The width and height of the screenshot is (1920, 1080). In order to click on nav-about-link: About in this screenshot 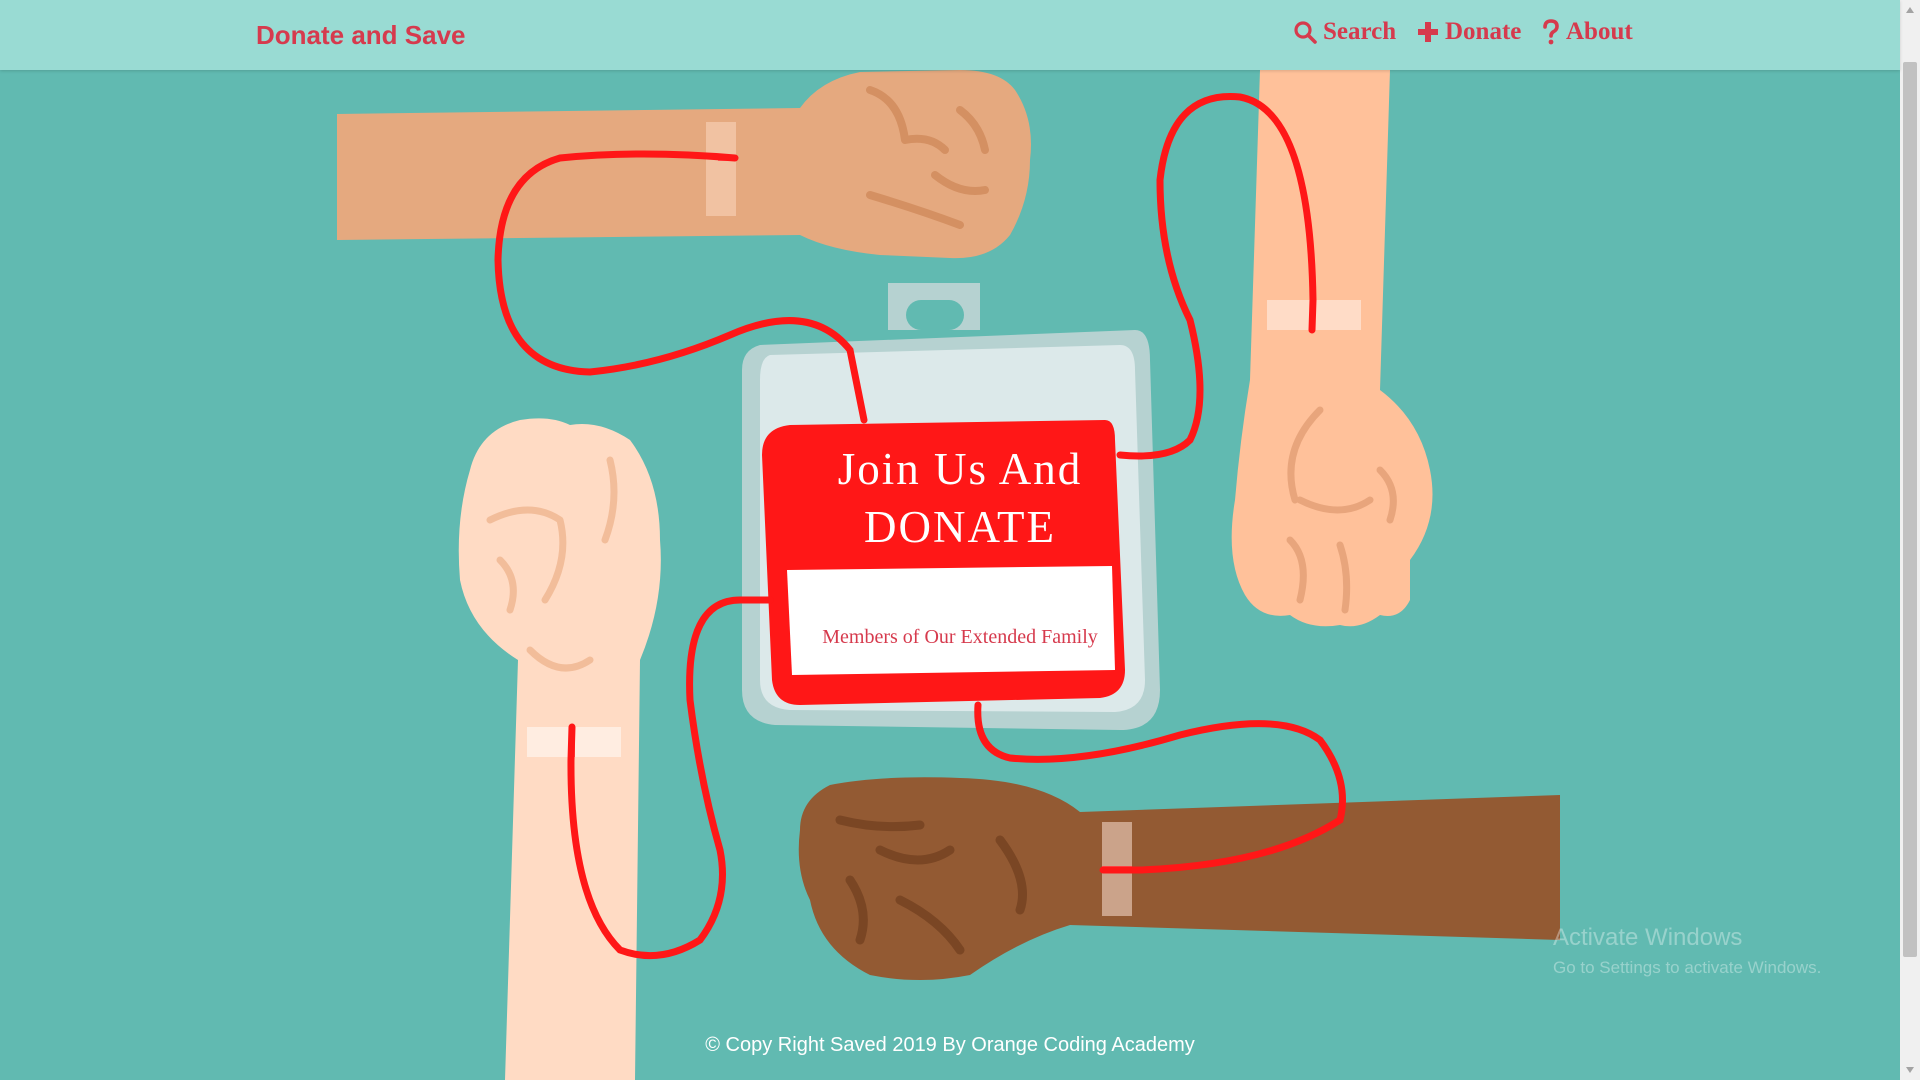, I will do `click(1587, 32)`.